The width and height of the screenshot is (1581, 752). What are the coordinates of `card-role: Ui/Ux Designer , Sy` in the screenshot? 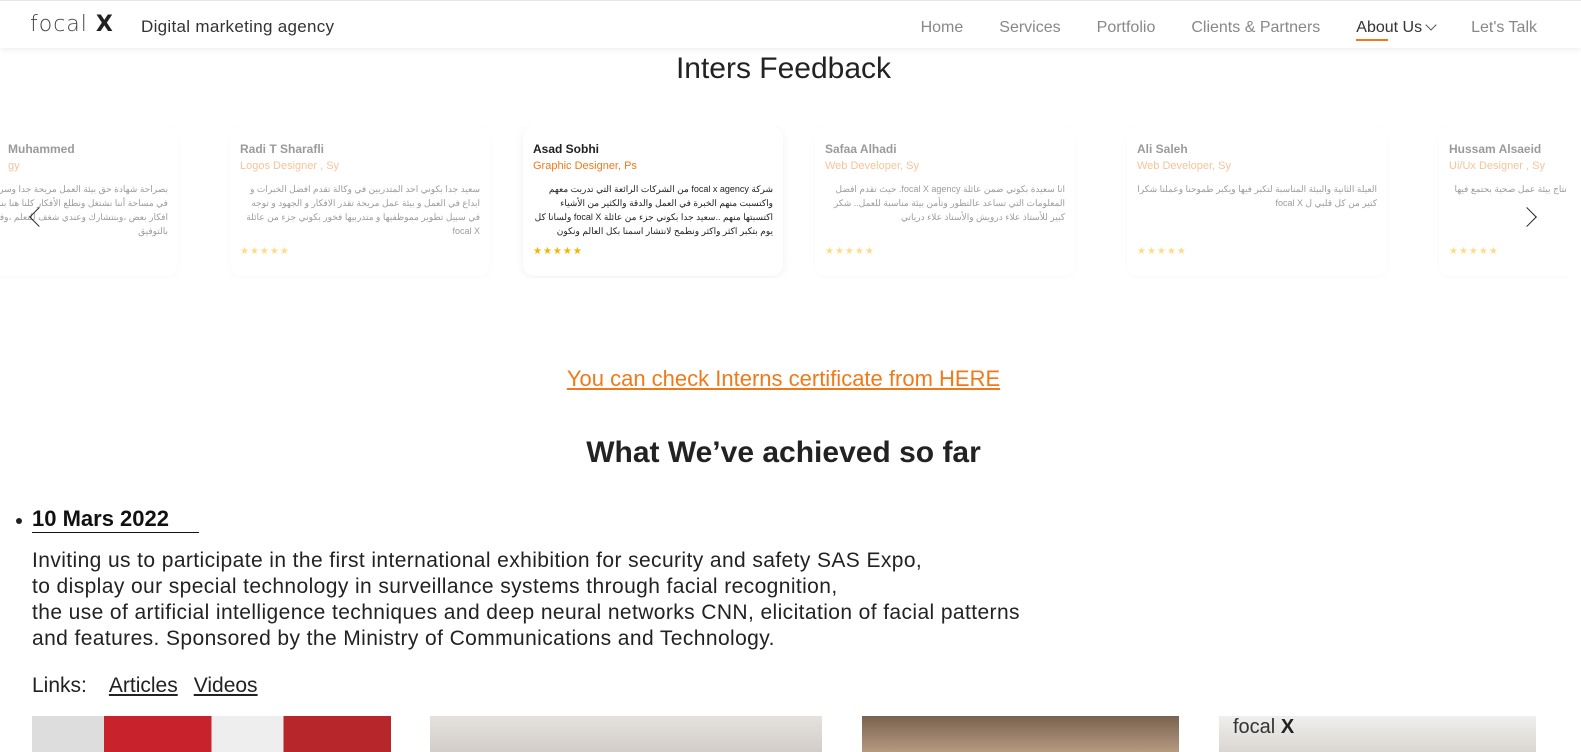 It's located at (1497, 166).